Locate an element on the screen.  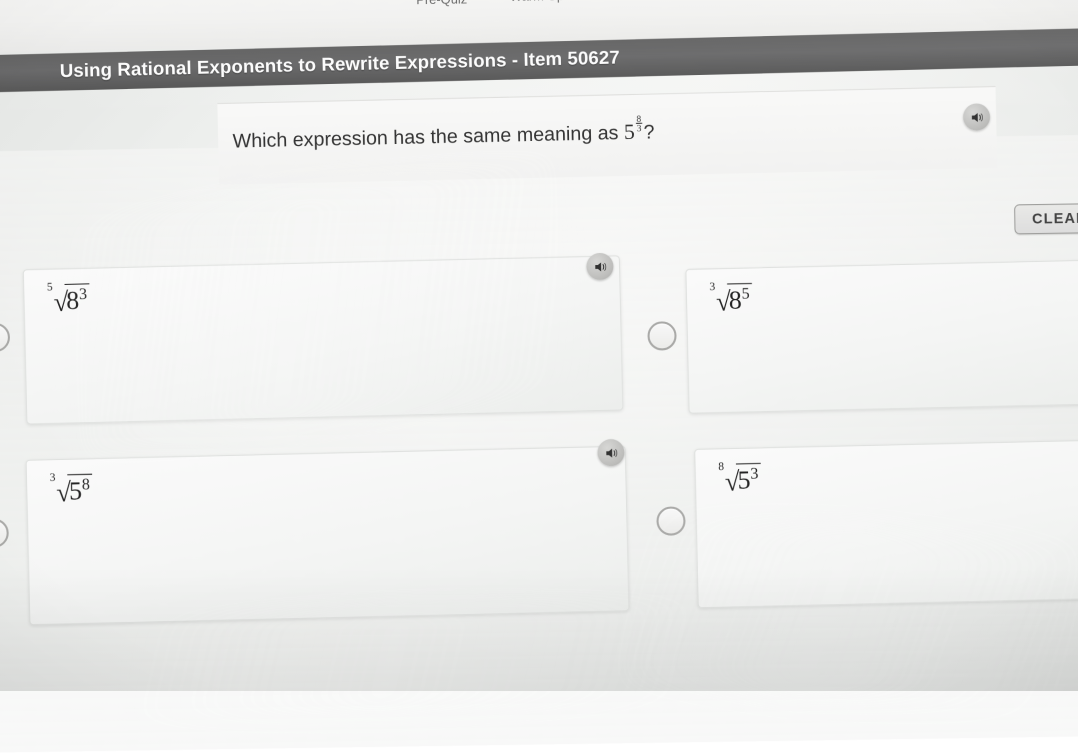
radicand-base-d: 5 is located at coordinates (744, 480).